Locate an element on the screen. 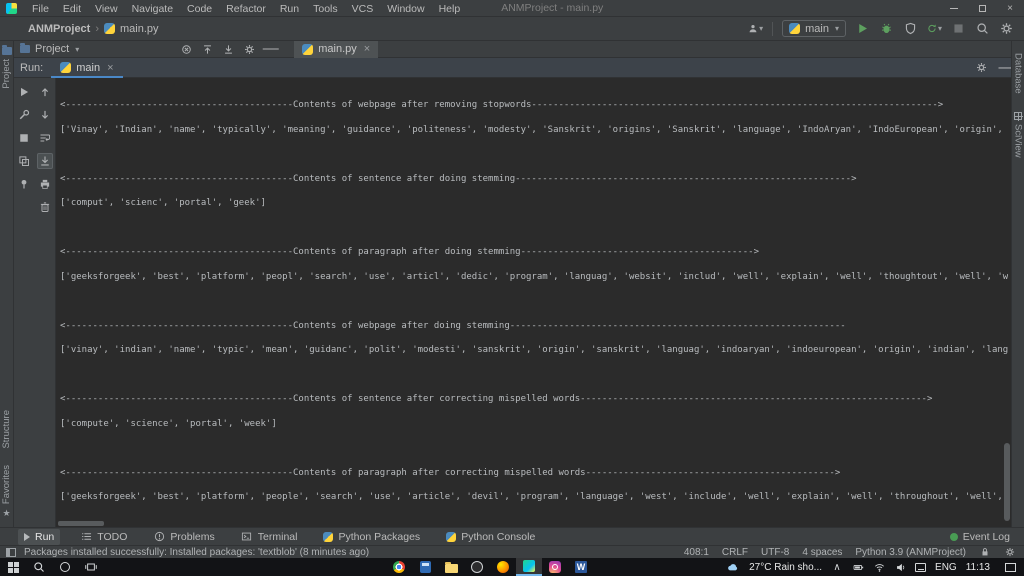  run-settings-wrench-icon is located at coordinates (24, 115).